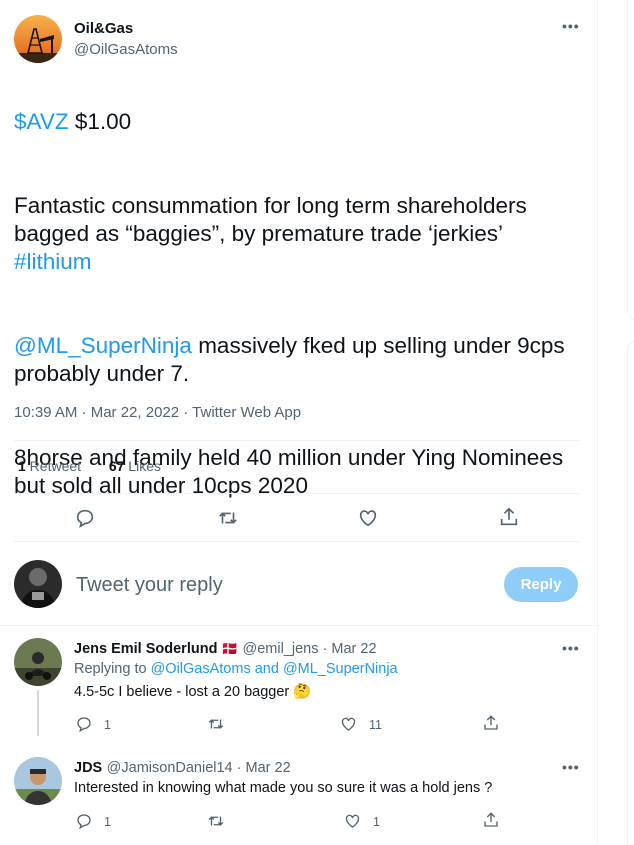  I want to click on cashtag-link: $AVZ, so click(41, 121).